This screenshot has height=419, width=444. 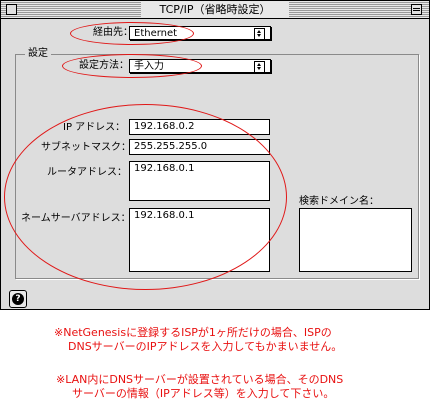 I want to click on annotation-circle-connect, so click(x=132, y=33).